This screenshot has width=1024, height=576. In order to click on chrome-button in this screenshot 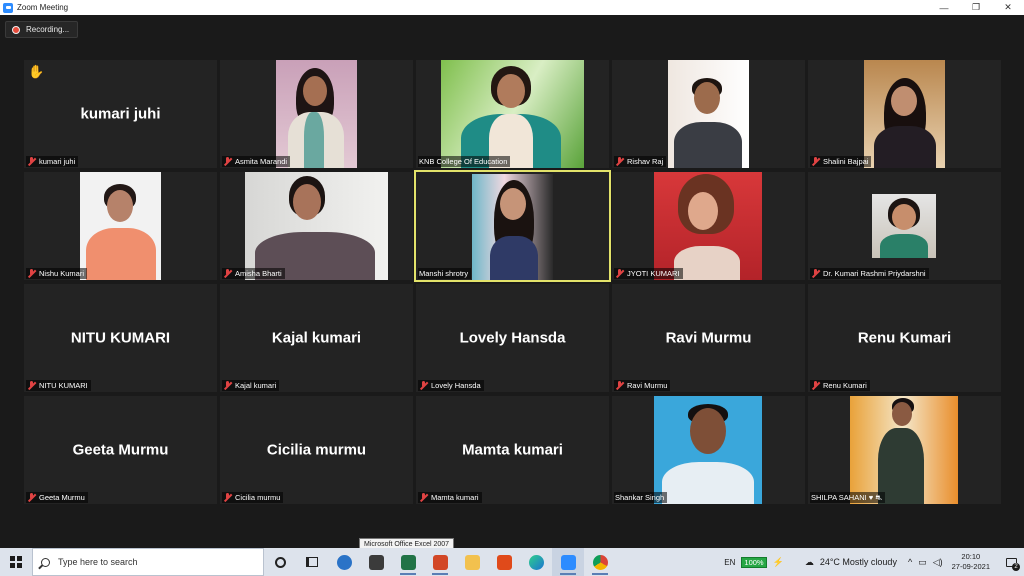, I will do `click(600, 562)`.